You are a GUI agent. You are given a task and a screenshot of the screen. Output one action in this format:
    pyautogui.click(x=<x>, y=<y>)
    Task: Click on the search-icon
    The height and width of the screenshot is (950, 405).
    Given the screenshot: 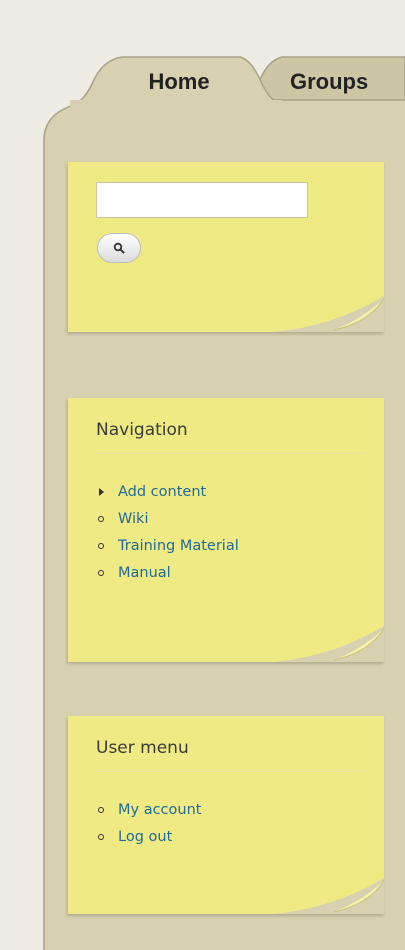 What is the action you would take?
    pyautogui.click(x=119, y=248)
    